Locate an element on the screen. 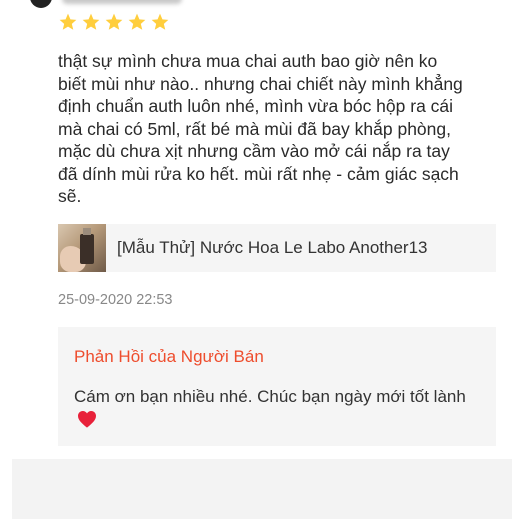 The height and width of the screenshot is (519, 512). bottle-cap-shape is located at coordinates (87, 231).